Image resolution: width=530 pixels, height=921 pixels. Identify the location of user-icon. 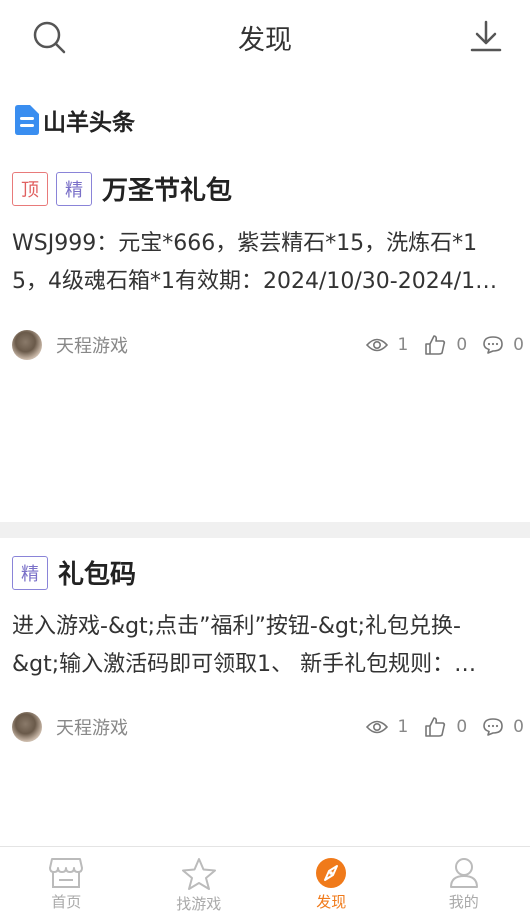
(464, 873).